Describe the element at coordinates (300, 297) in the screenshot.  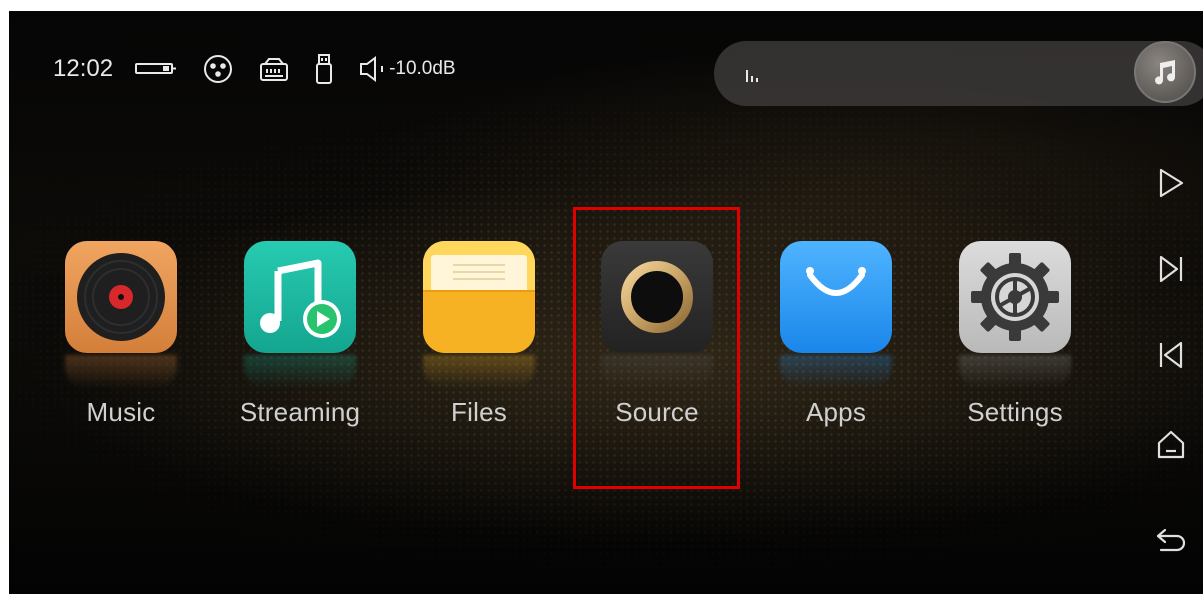
I see `music-play-icon` at that location.